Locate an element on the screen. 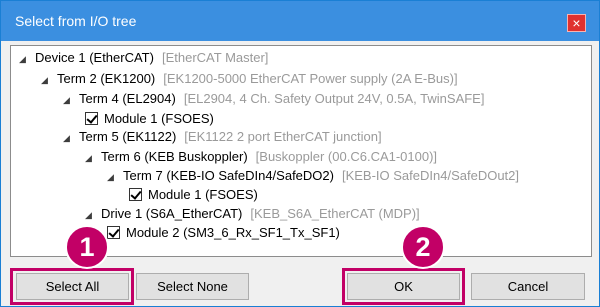 This screenshot has width=600, height=307. cancel-button: Cancel is located at coordinates (528, 286).